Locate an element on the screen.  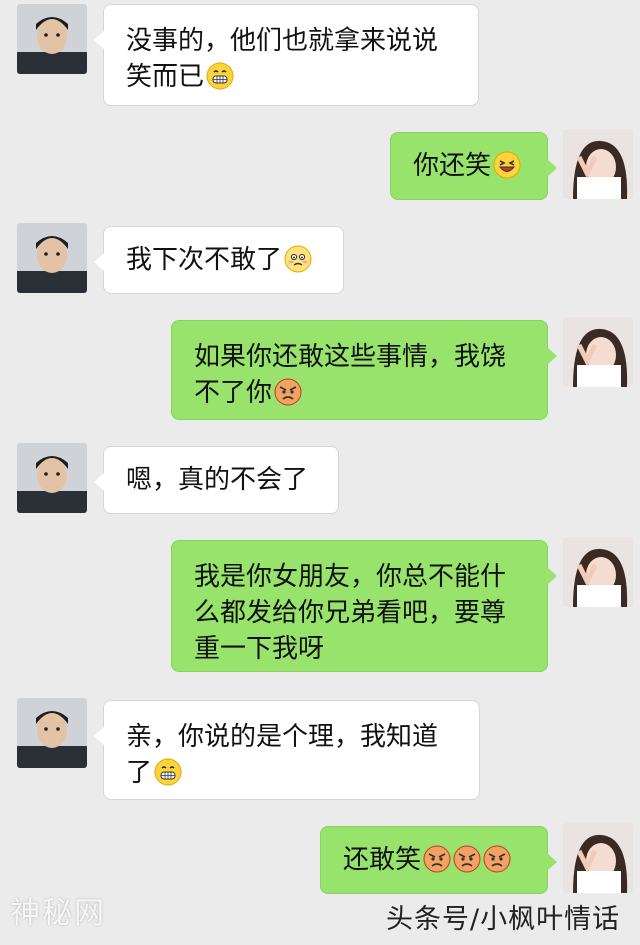
message-text: 么都发给你兄弟看吧，要尊 is located at coordinates (350, 613).